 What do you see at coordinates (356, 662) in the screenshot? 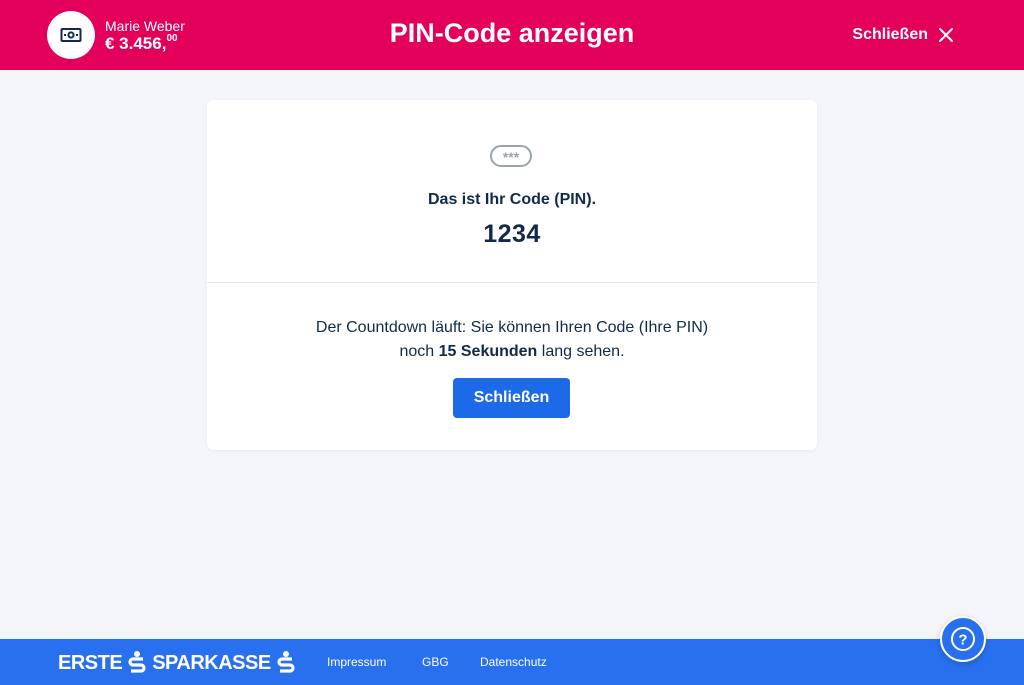
I see `footer-link-impressum: Impressum` at bounding box center [356, 662].